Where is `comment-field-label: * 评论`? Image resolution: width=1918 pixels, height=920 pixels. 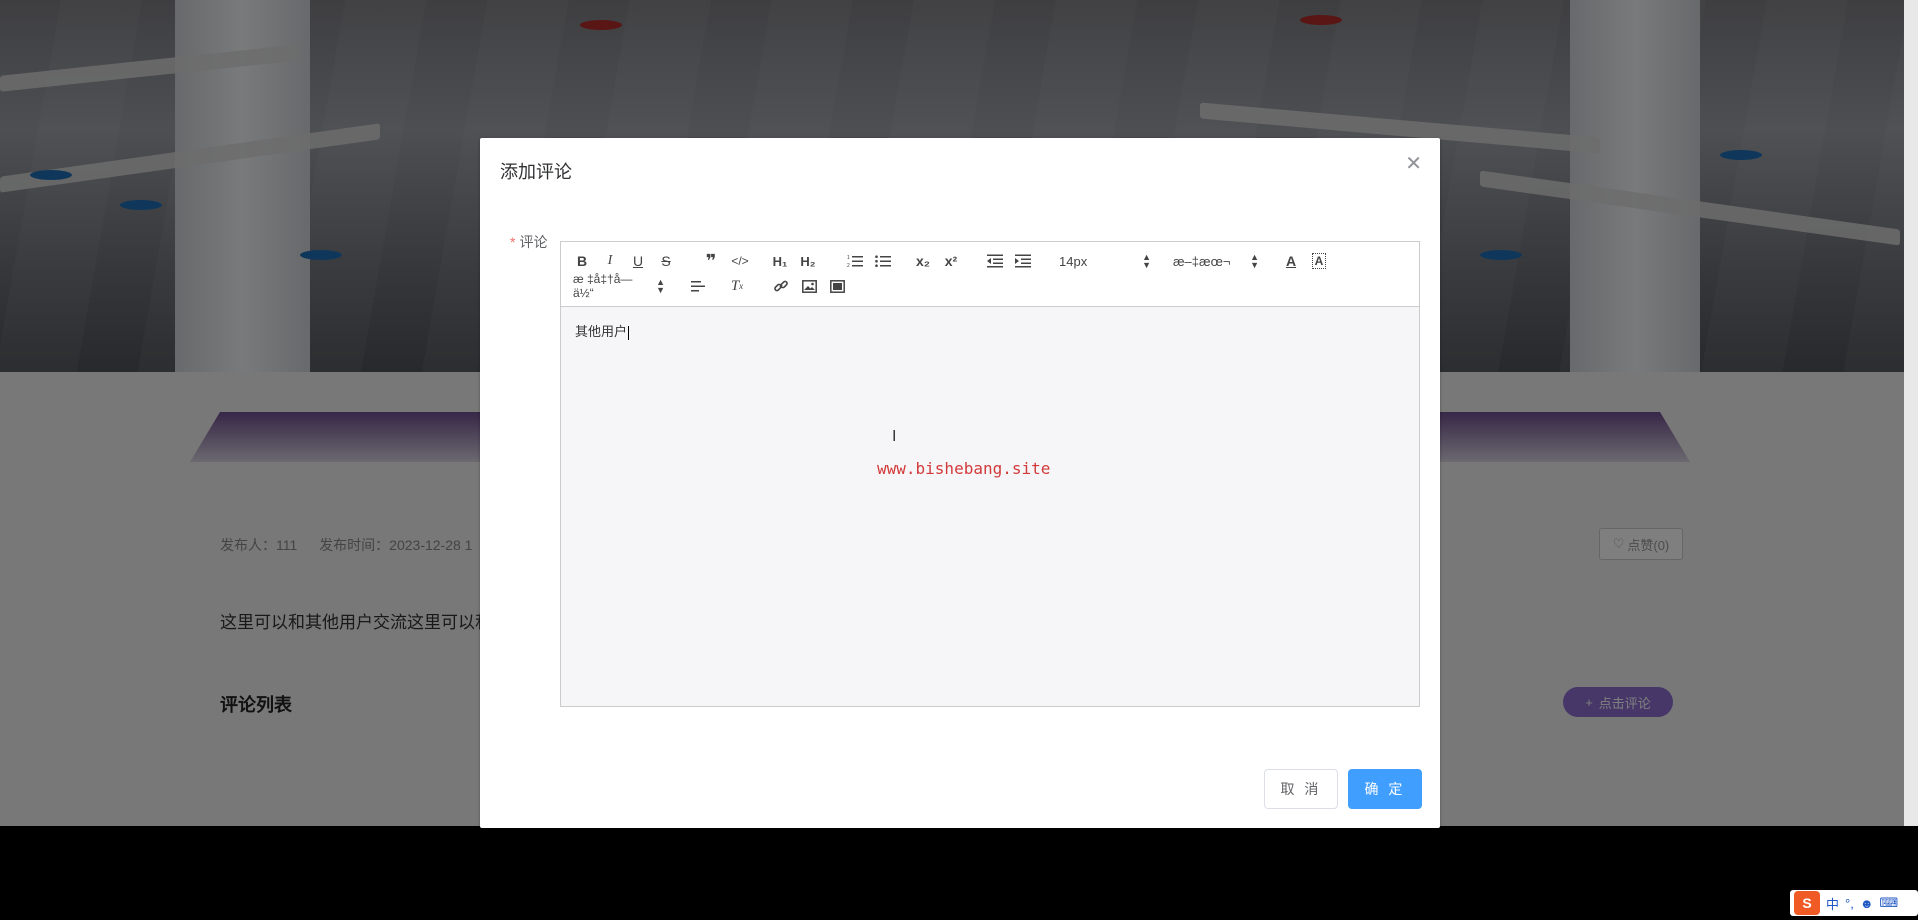 comment-field-label: * 评论 is located at coordinates (528, 242).